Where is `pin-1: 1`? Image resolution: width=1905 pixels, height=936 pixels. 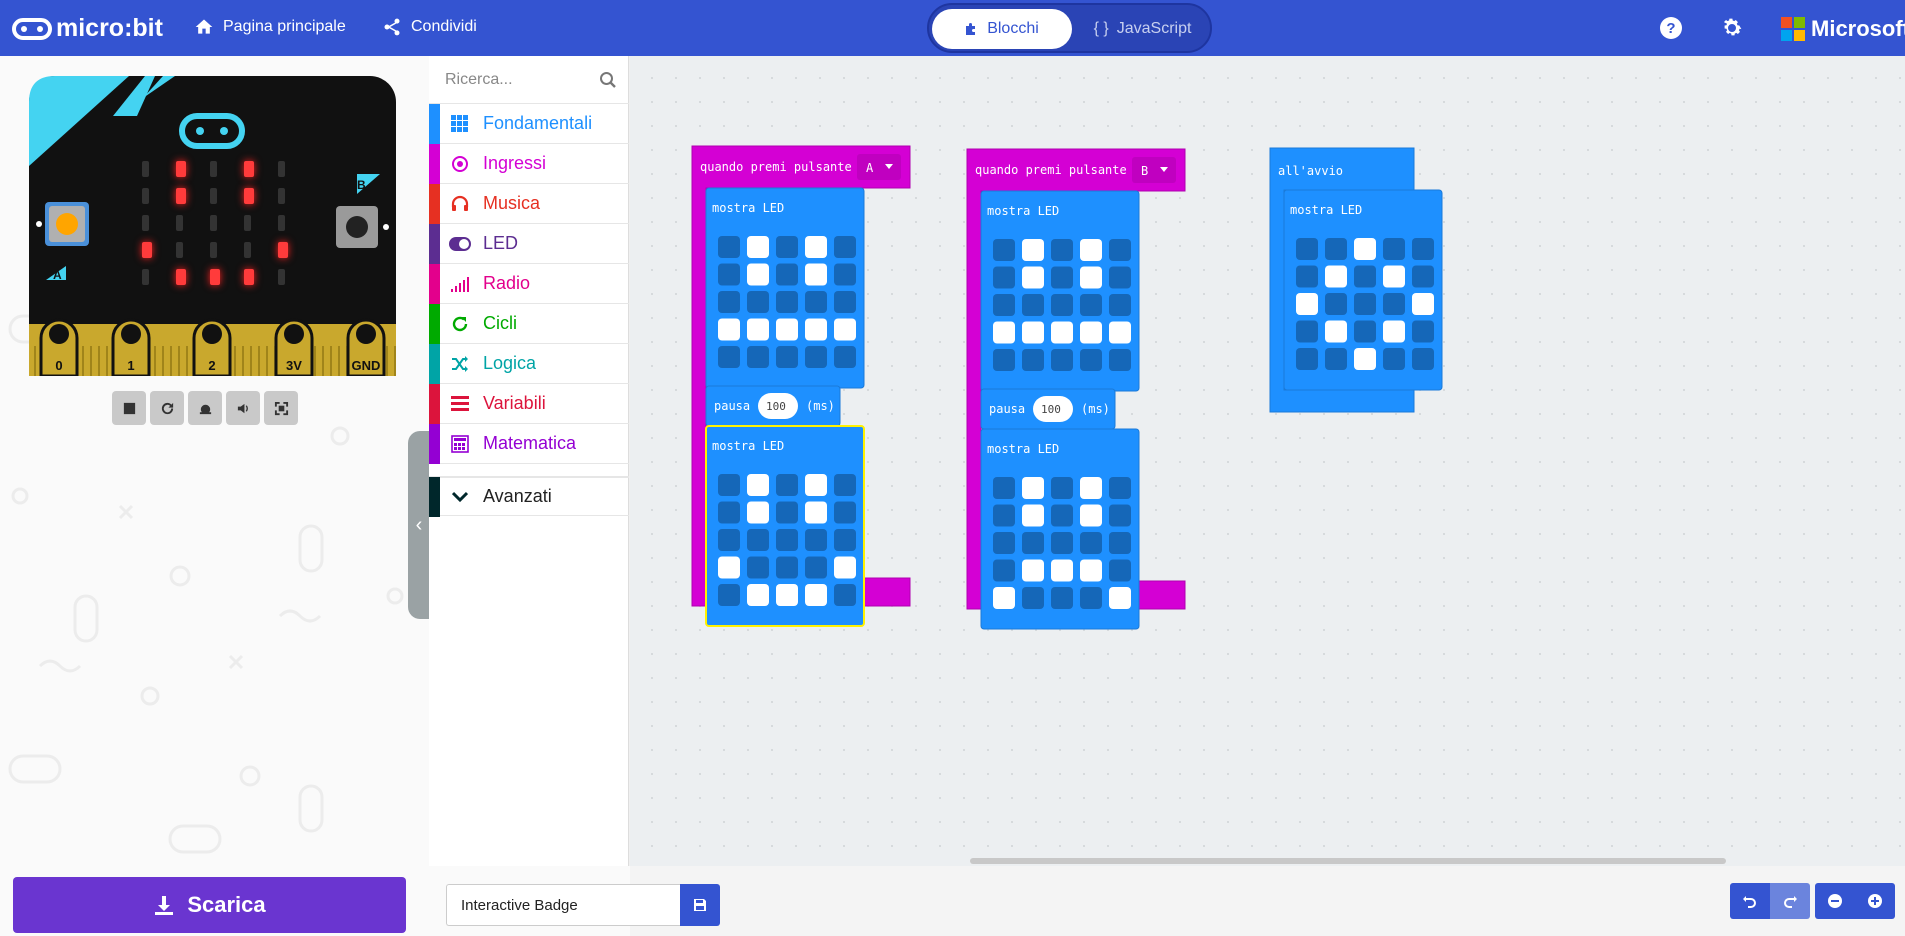
pin-1: 1 is located at coordinates (131, 347).